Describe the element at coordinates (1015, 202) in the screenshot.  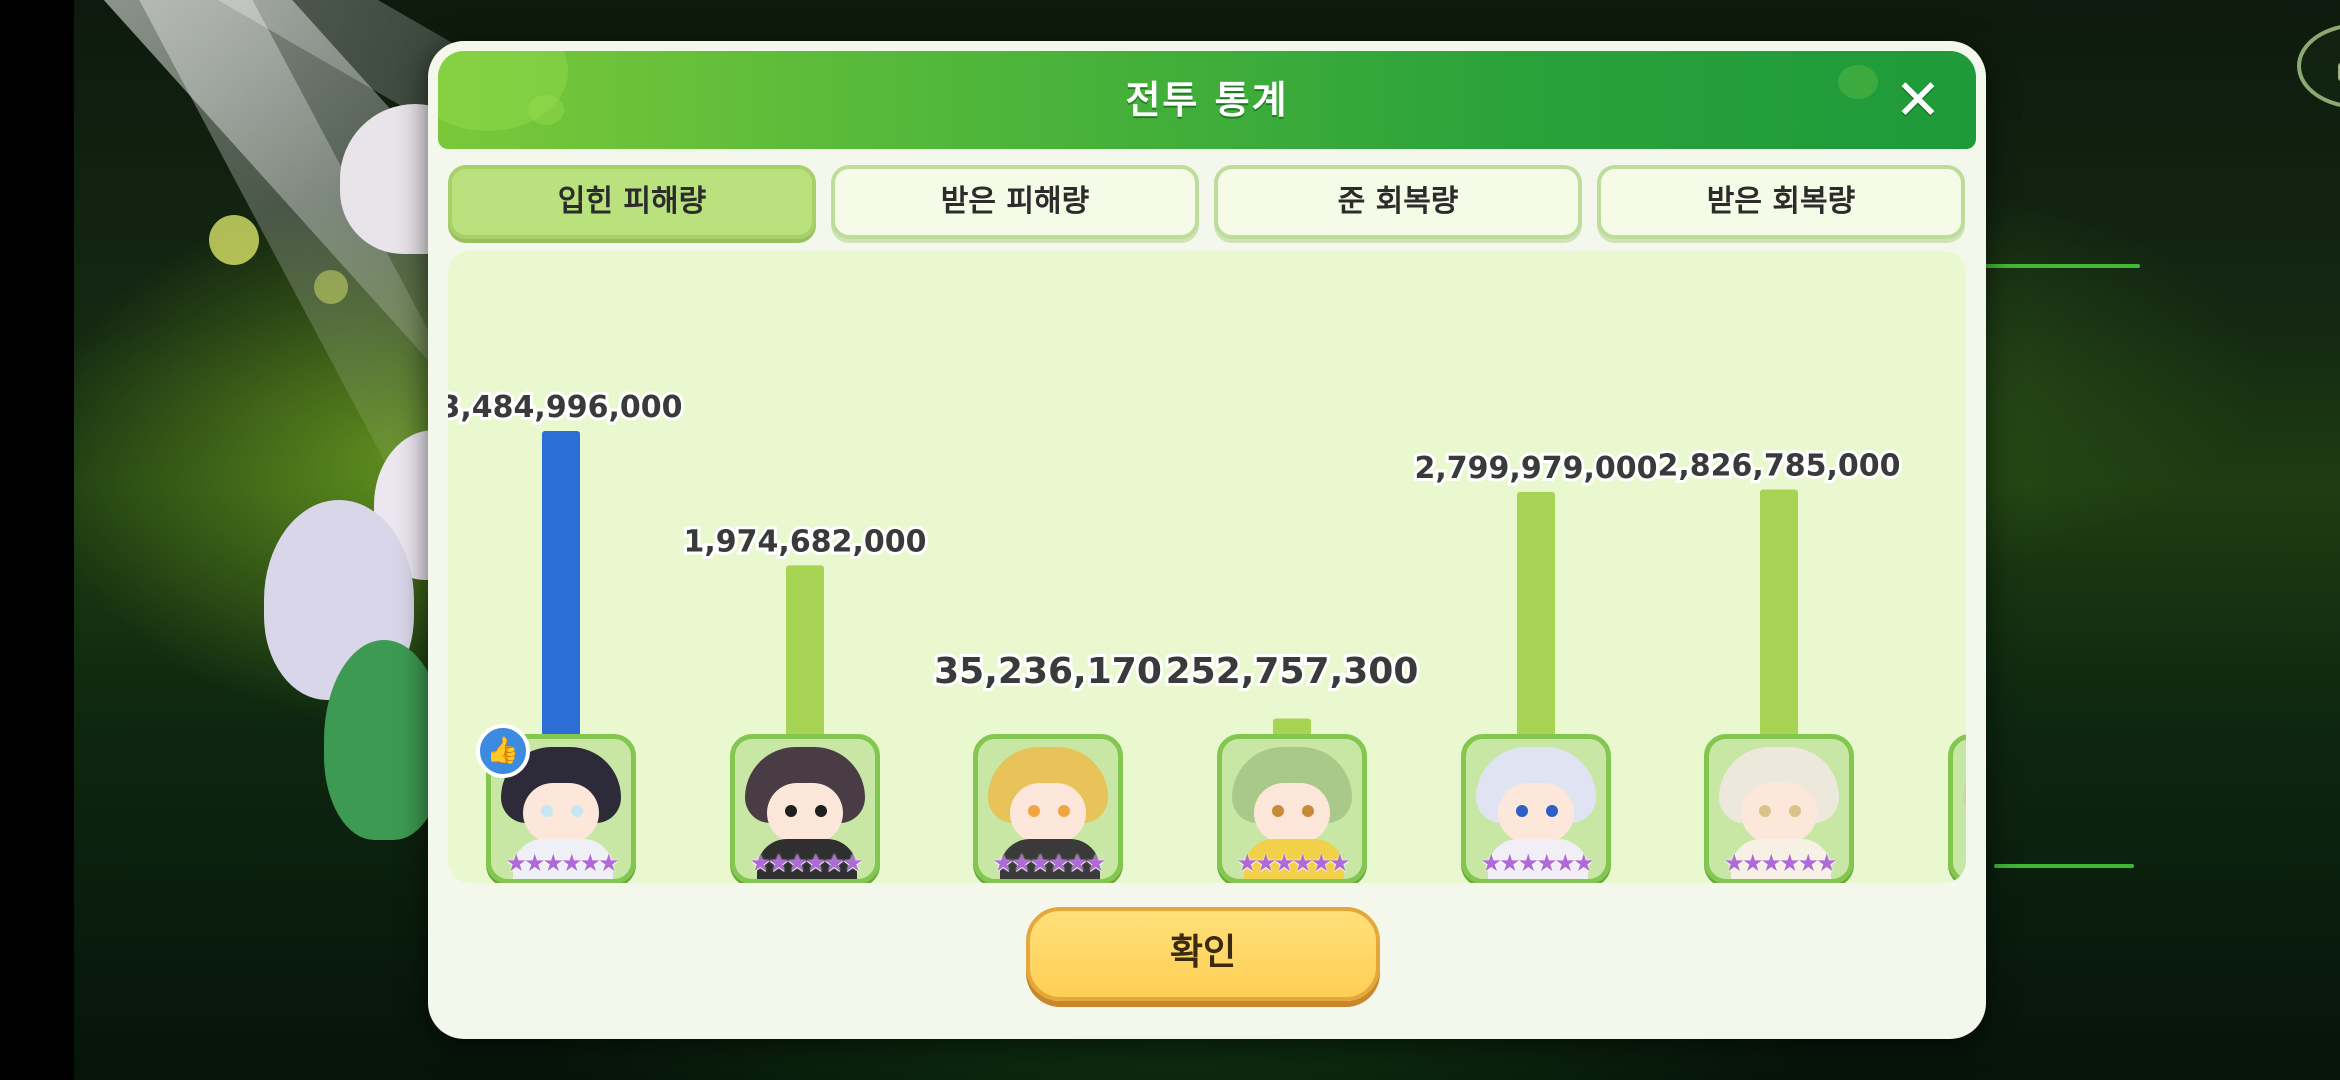
I see `tab-damage-taken: 받은 피해량` at that location.